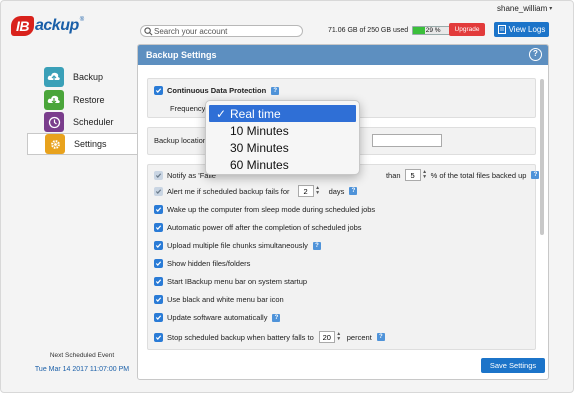  What do you see at coordinates (181, 55) in the screenshot?
I see `panel-title: Backup Settings` at bounding box center [181, 55].